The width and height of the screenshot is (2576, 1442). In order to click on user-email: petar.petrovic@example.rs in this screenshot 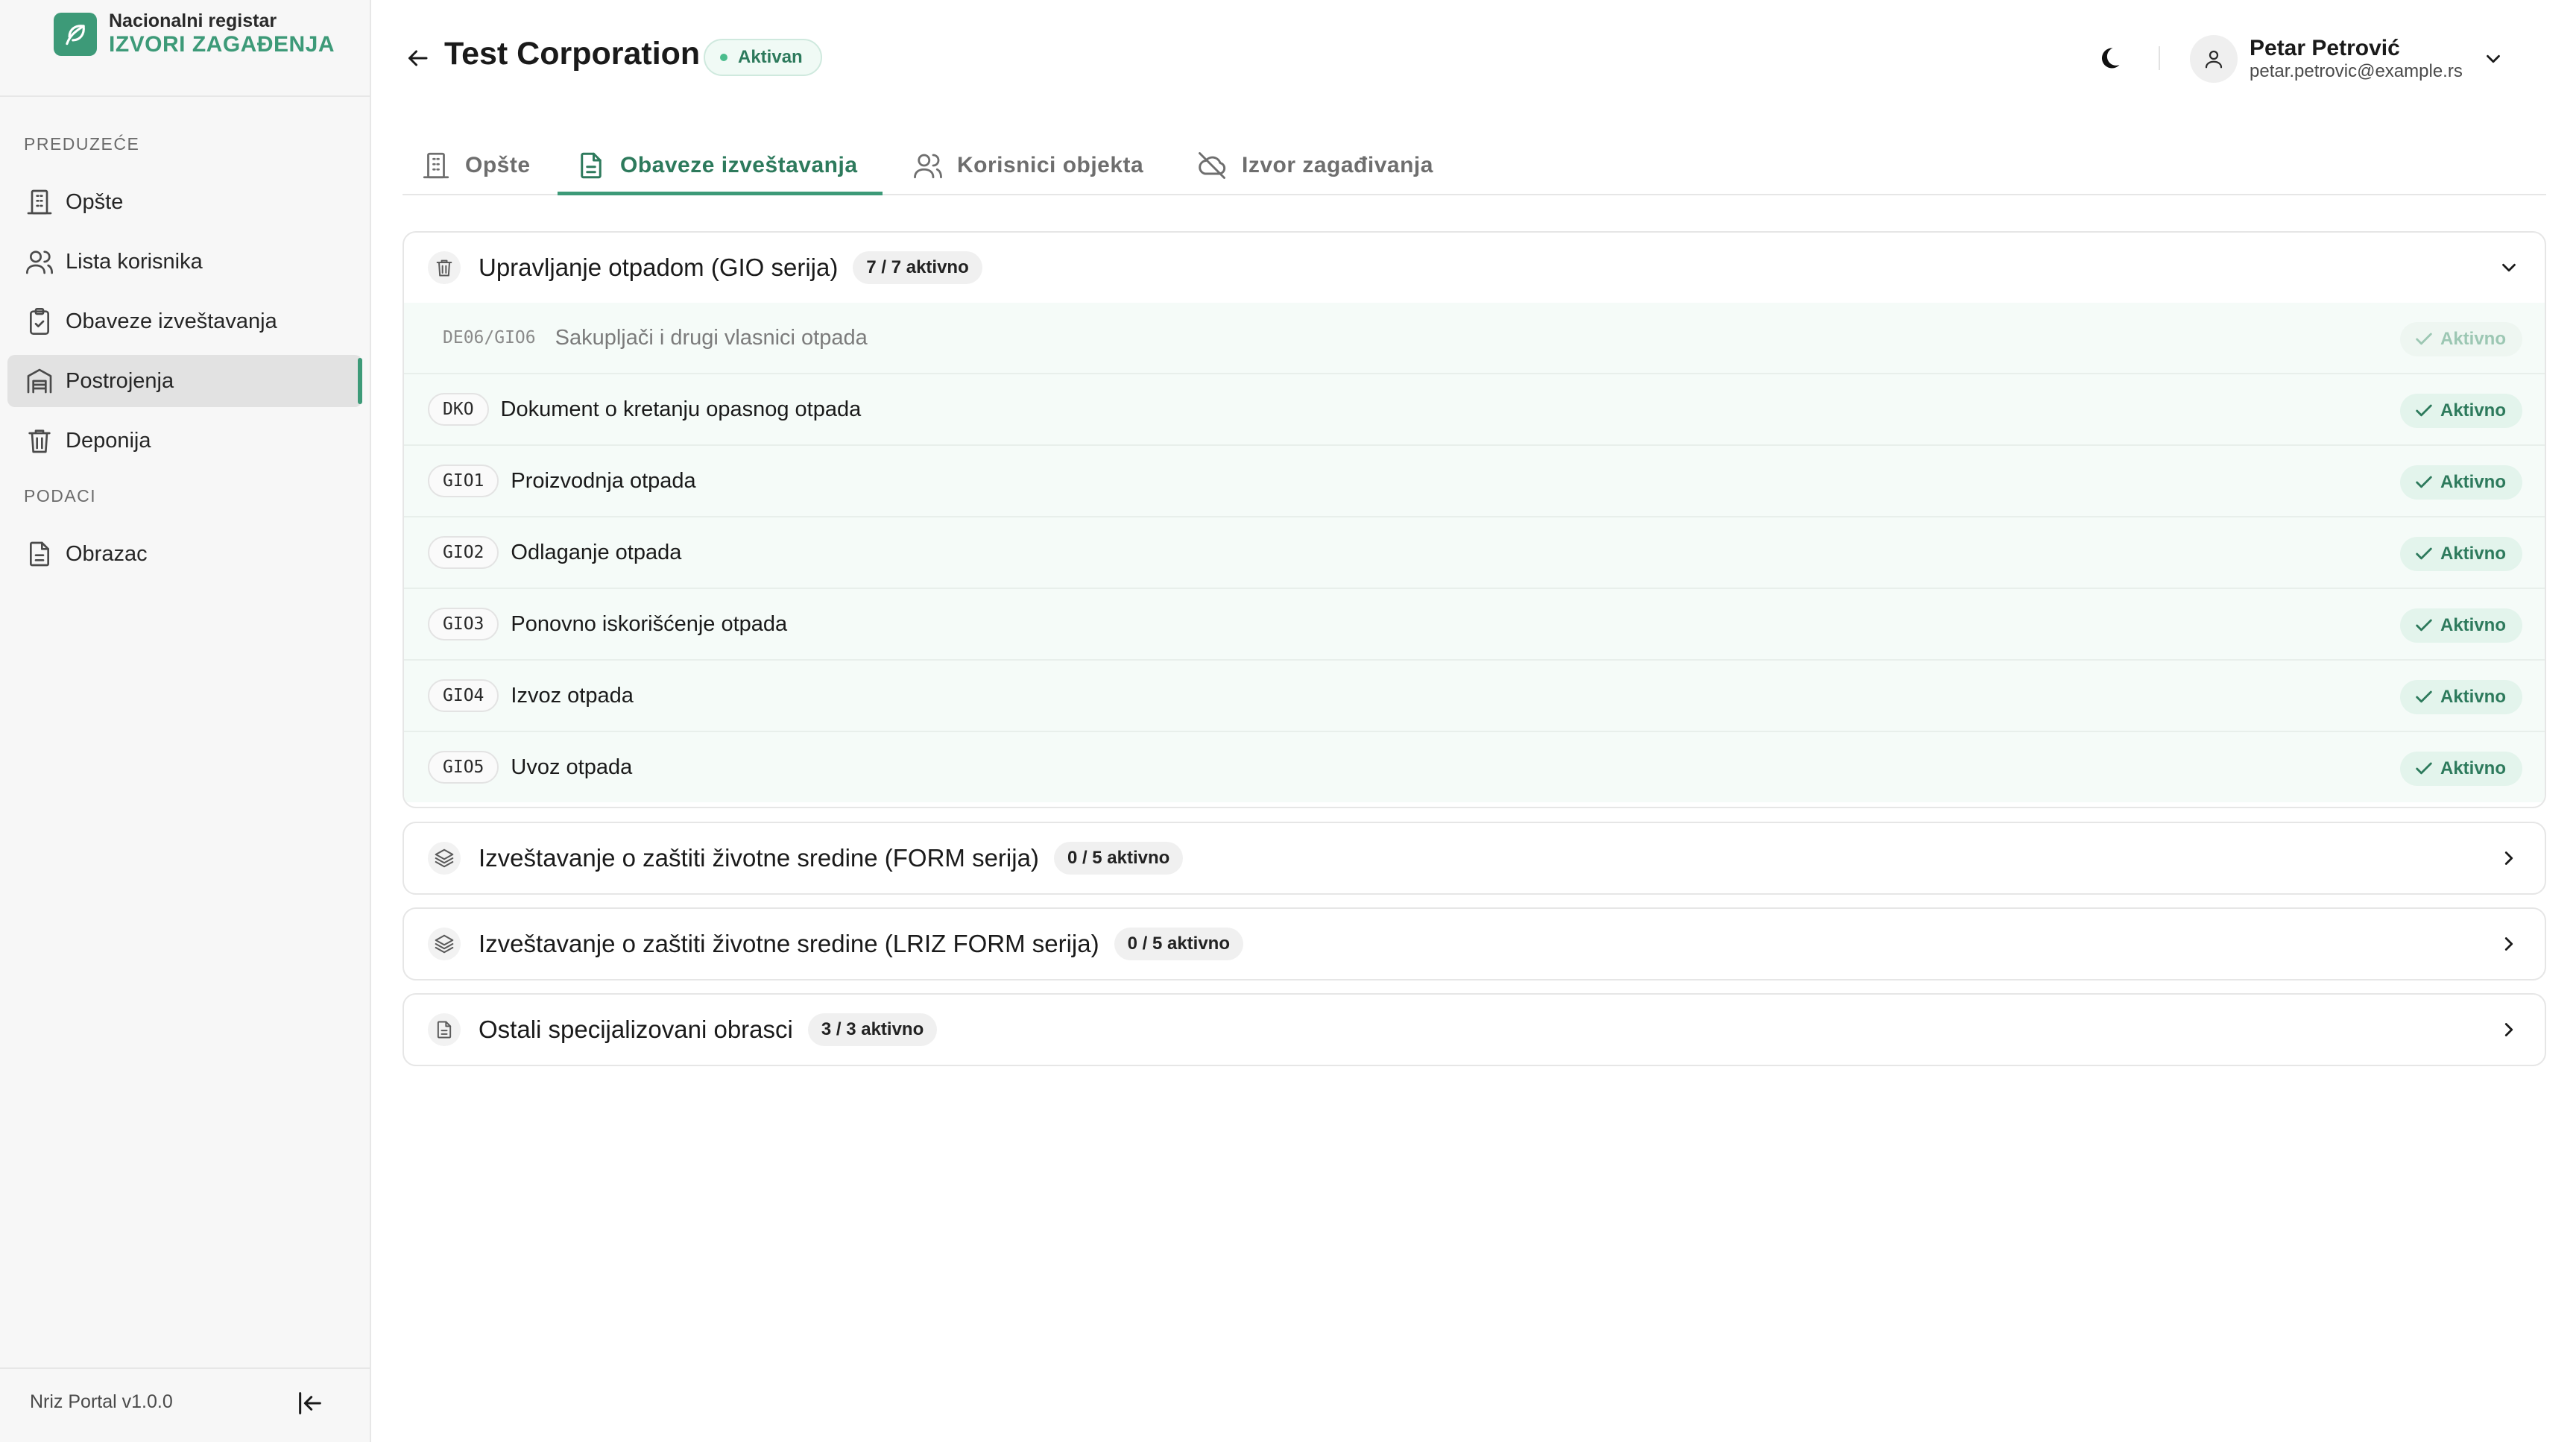, I will do `click(2356, 71)`.